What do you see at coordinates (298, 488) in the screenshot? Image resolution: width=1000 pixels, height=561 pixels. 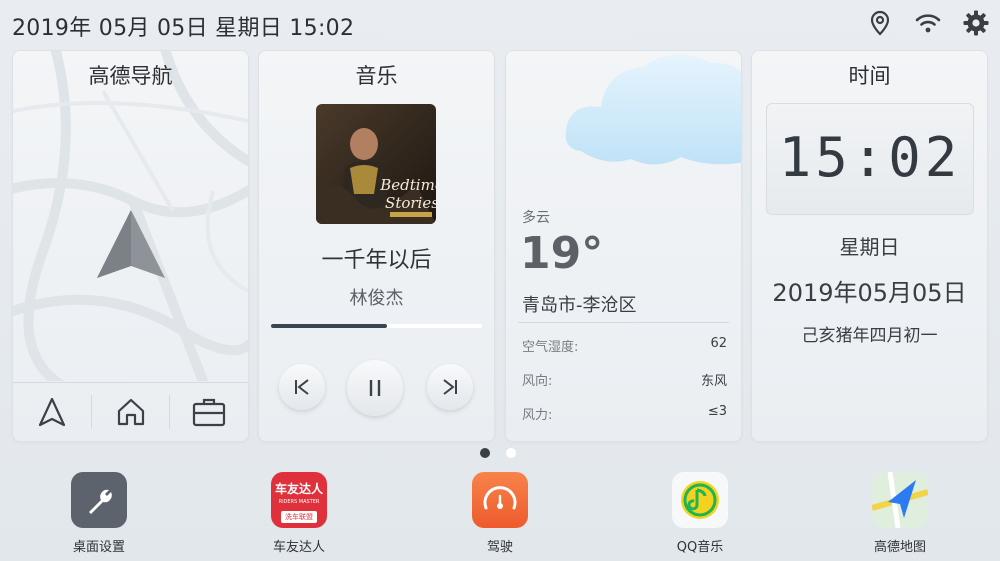 I see `car-club-icon-title: 车友达人` at bounding box center [298, 488].